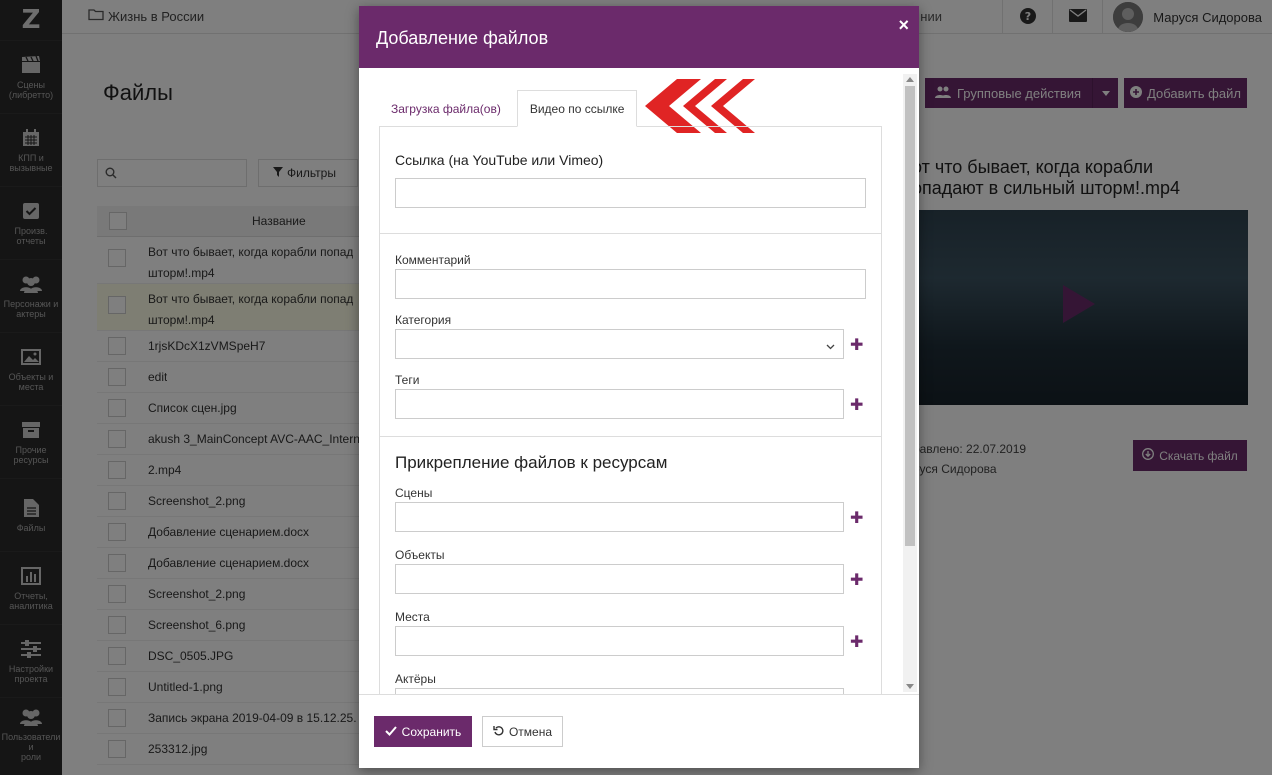 Image resolution: width=1272 pixels, height=775 pixels. What do you see at coordinates (420, 555) in the screenshot?
I see `objects-label: Объекты` at bounding box center [420, 555].